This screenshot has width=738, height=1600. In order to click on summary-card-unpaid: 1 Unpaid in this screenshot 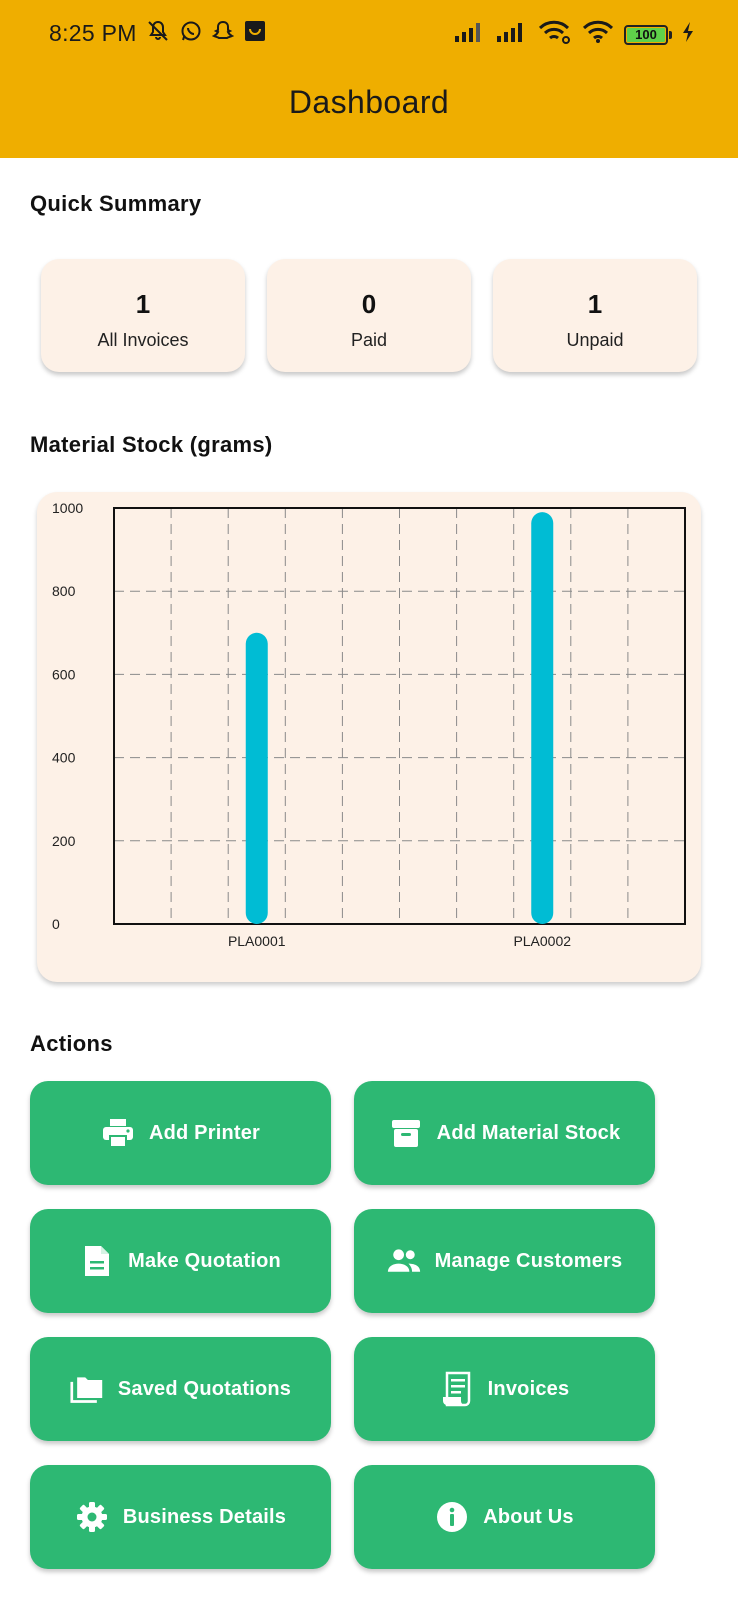, I will do `click(595, 315)`.